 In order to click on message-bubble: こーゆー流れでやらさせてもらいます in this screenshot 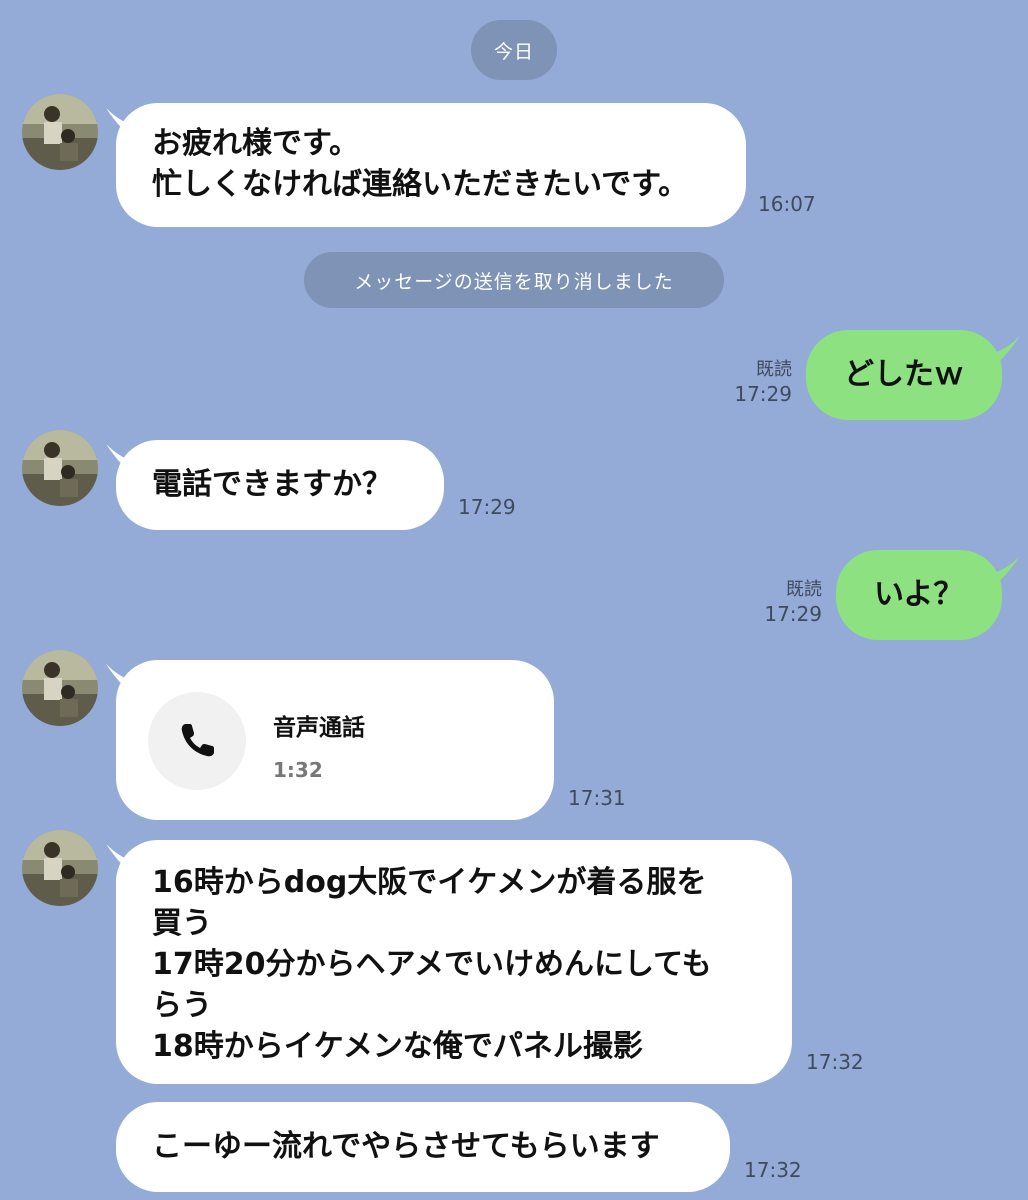, I will do `click(423, 1147)`.